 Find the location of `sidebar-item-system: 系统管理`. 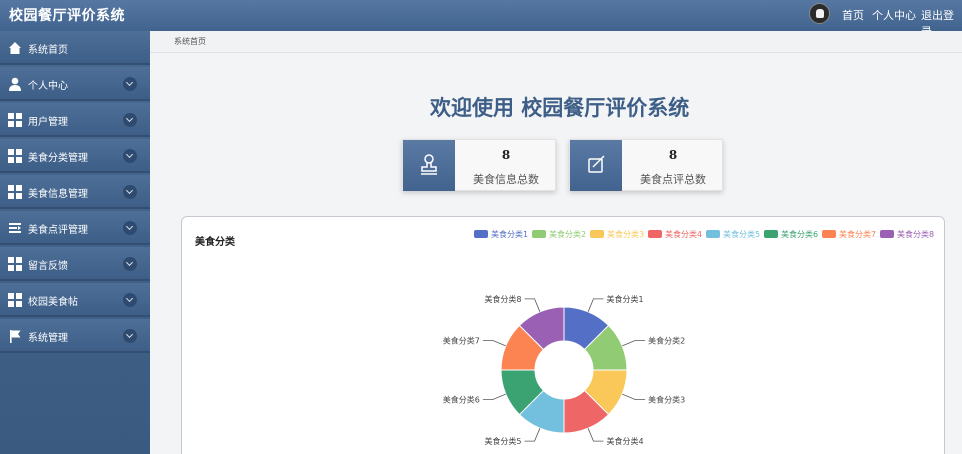

sidebar-item-system: 系统管理 is located at coordinates (75, 336).